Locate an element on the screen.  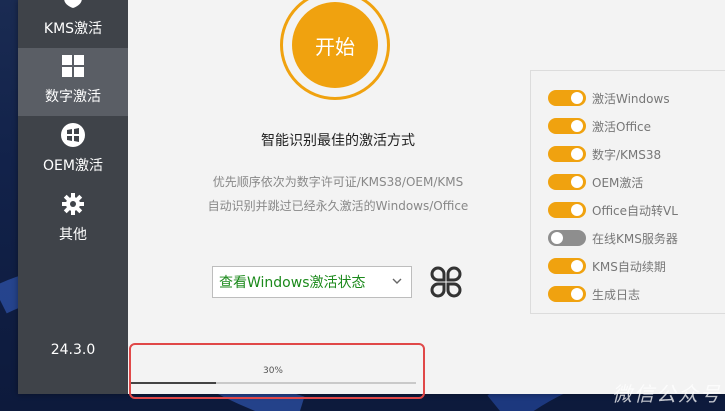
option-toggle-row: 在线KMS服务器 is located at coordinates (613, 238).